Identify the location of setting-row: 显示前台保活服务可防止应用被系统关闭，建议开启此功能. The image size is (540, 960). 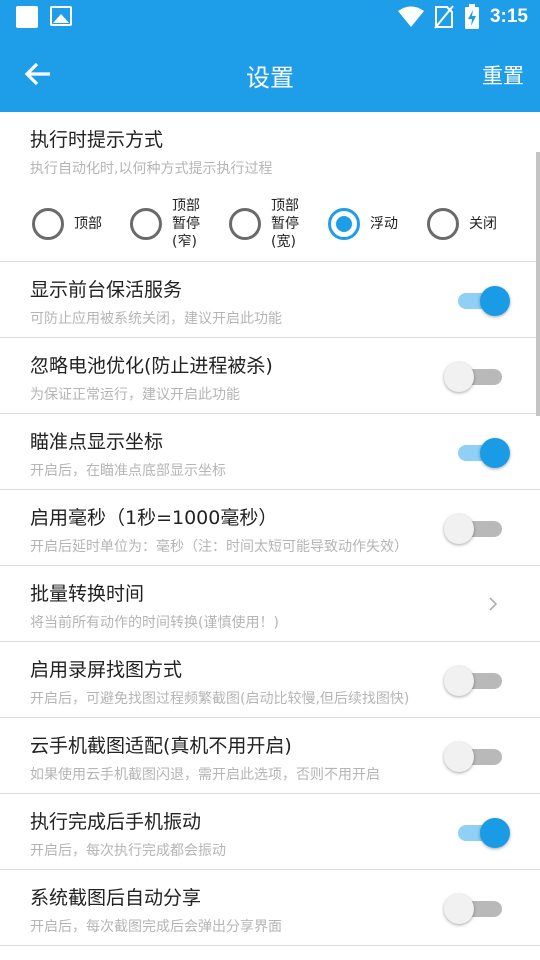
(270, 300).